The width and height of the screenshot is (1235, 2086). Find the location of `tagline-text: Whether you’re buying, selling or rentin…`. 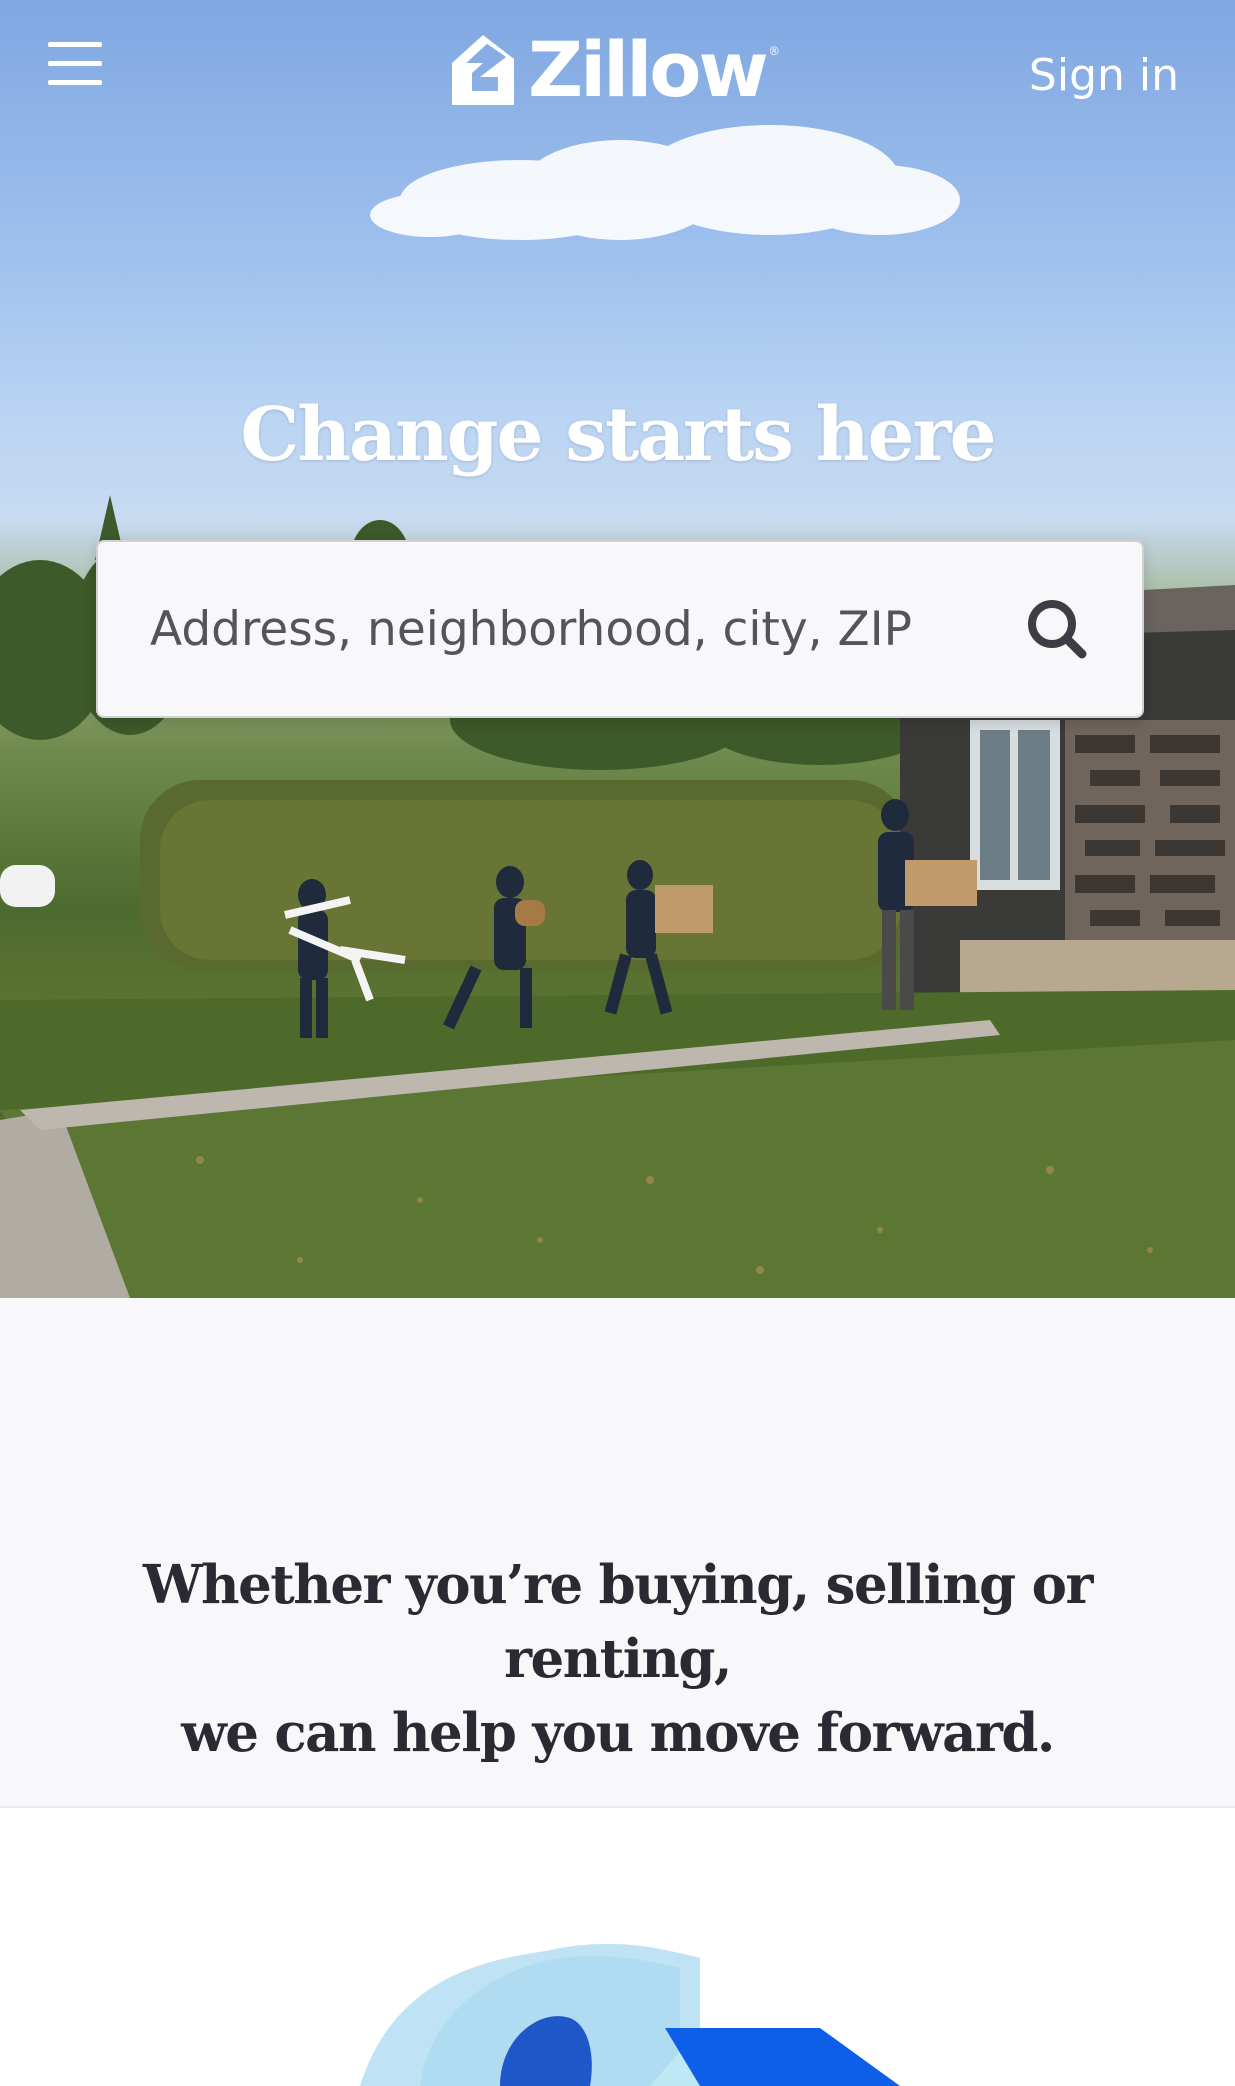

tagline-text: Whether you’re buying, selling or rentin… is located at coordinates (617, 1659).